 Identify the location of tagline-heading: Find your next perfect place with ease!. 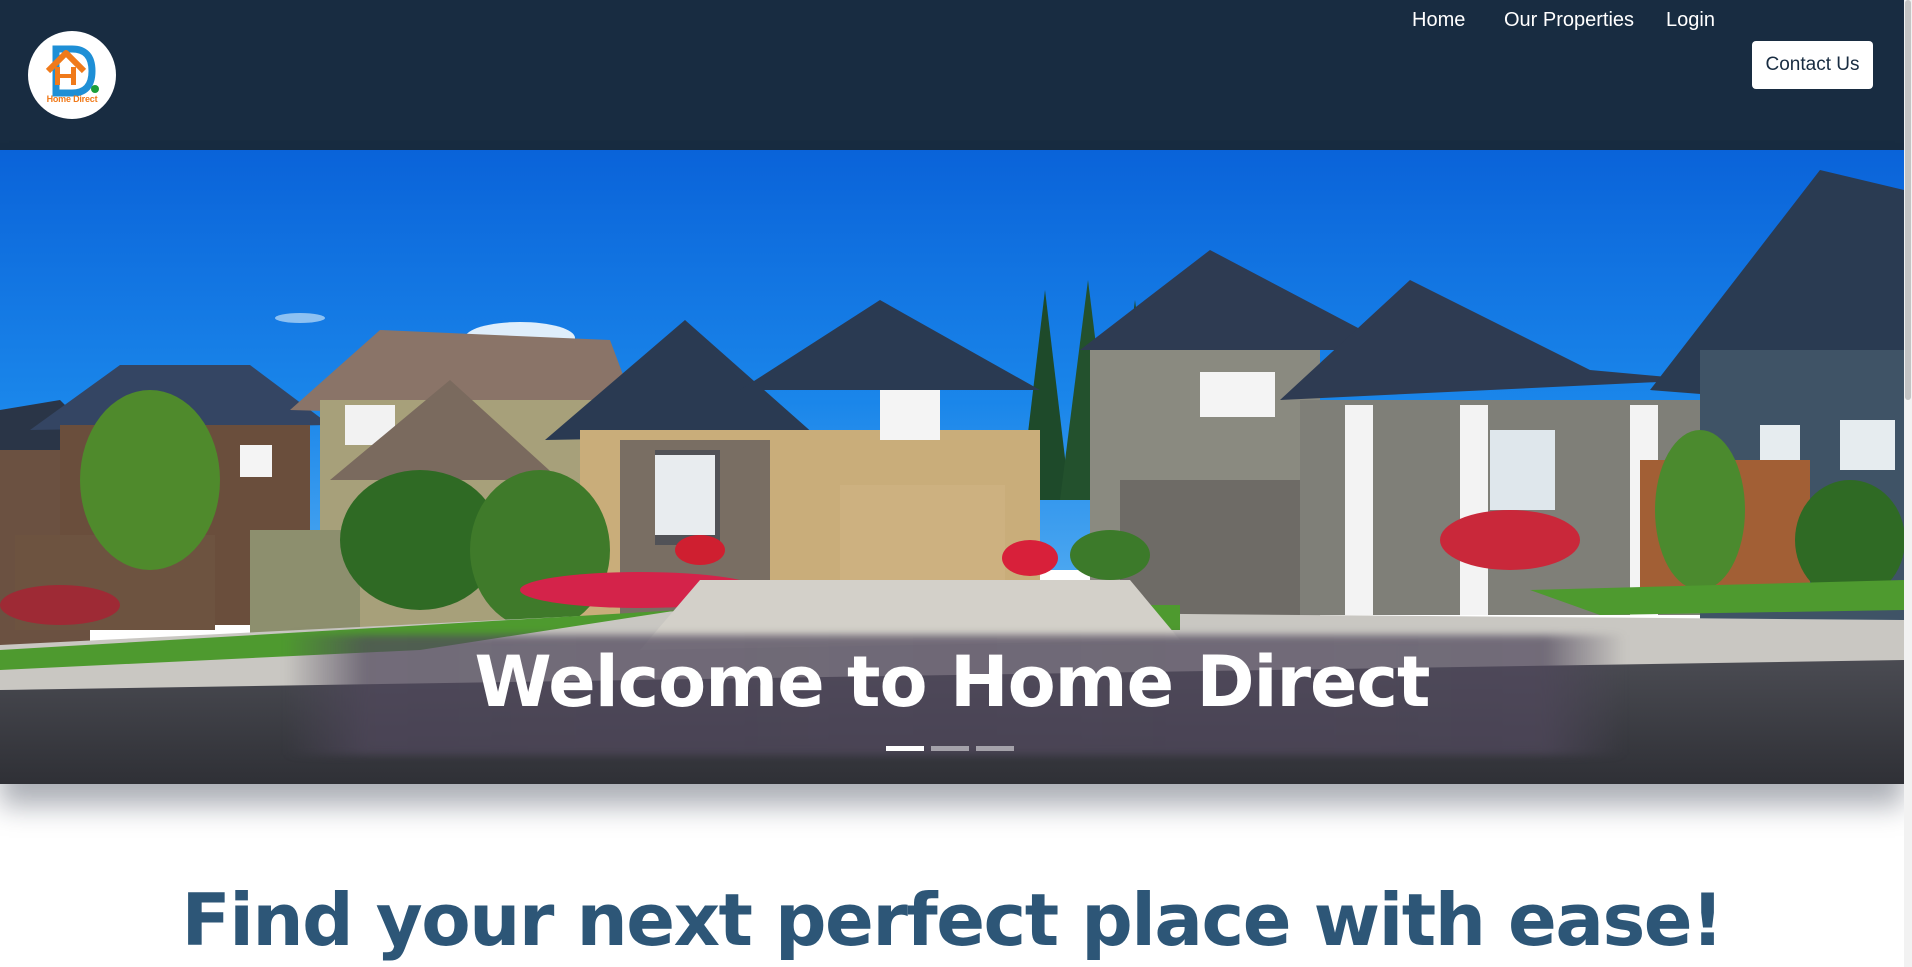
(952, 920).